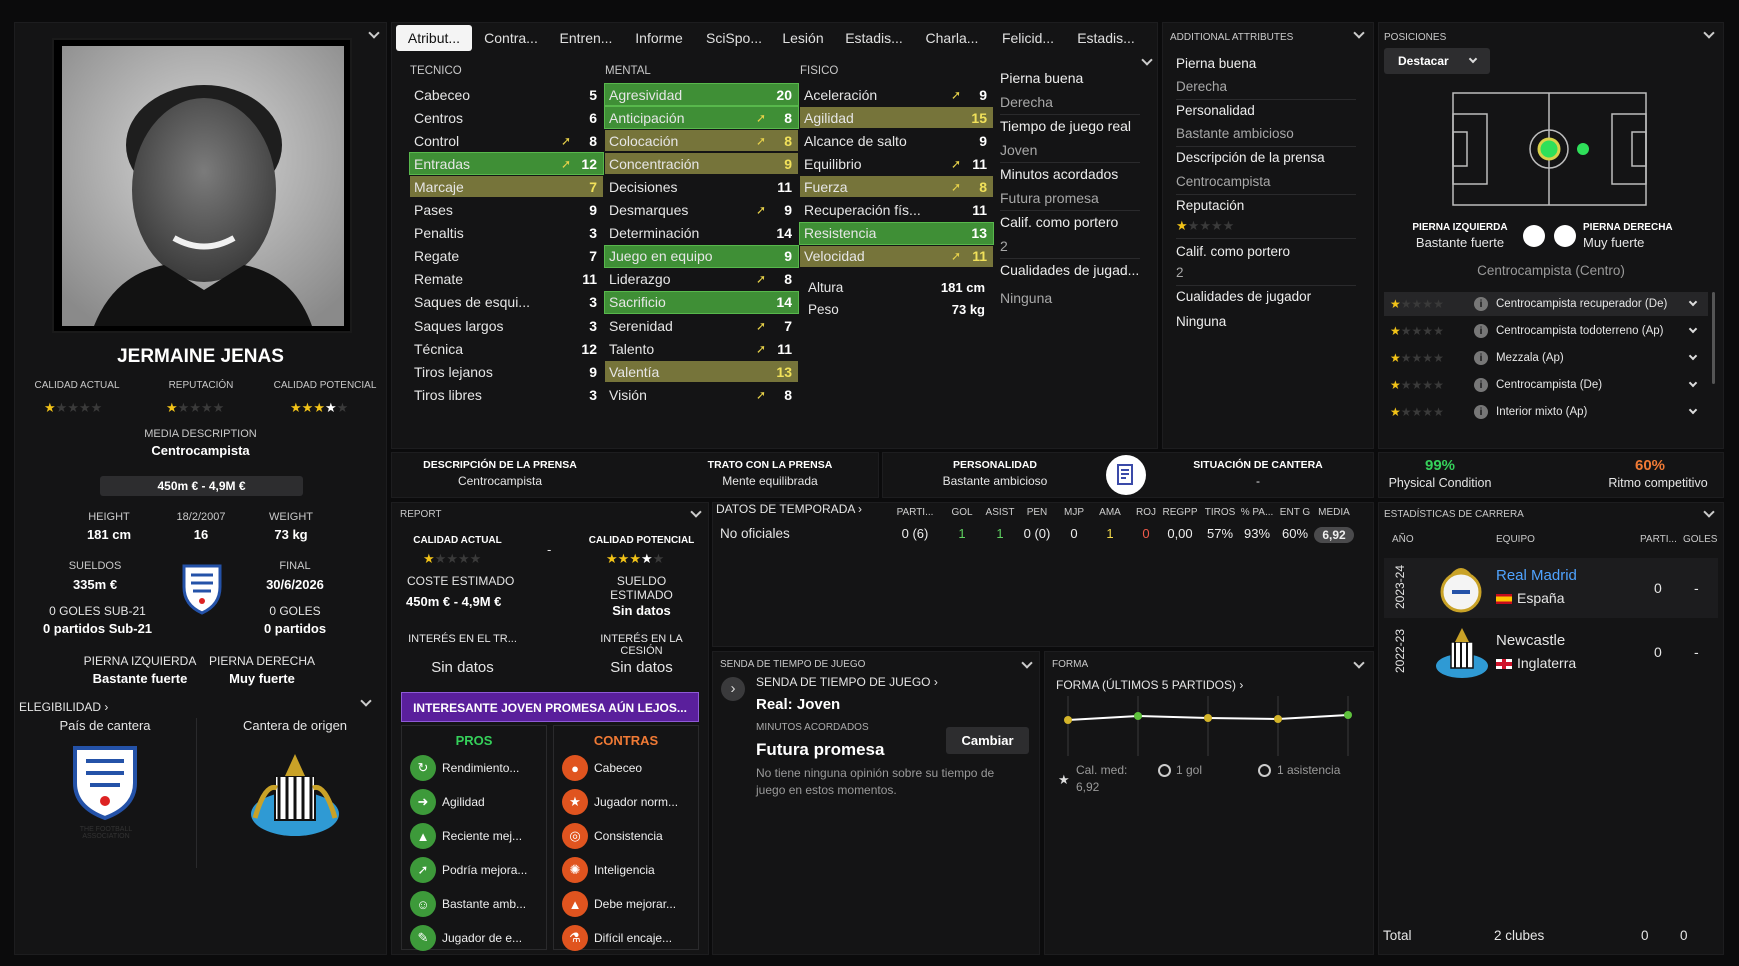  What do you see at coordinates (506, 140) in the screenshot?
I see `attribute-row: Control ➚ 8` at bounding box center [506, 140].